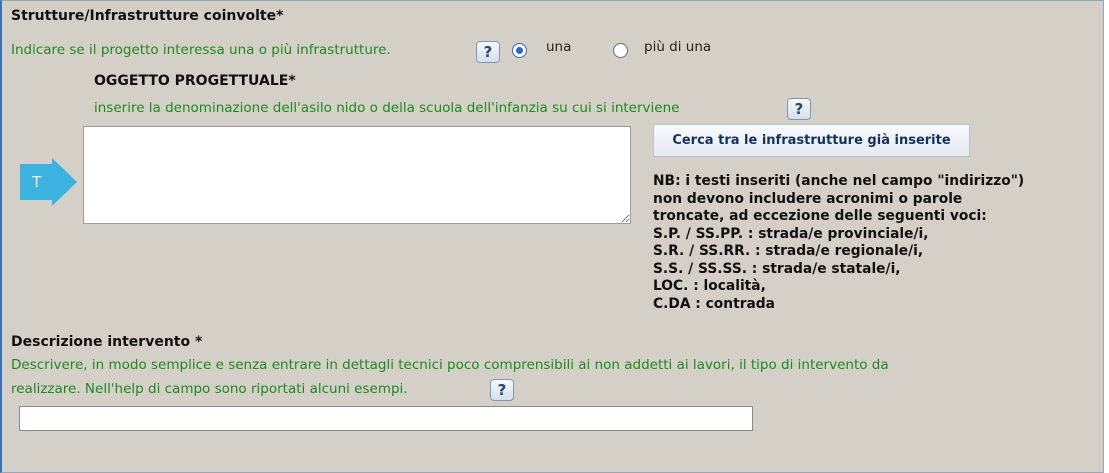  Describe the element at coordinates (620, 50) in the screenshot. I see `radio-piu-di-una` at that location.